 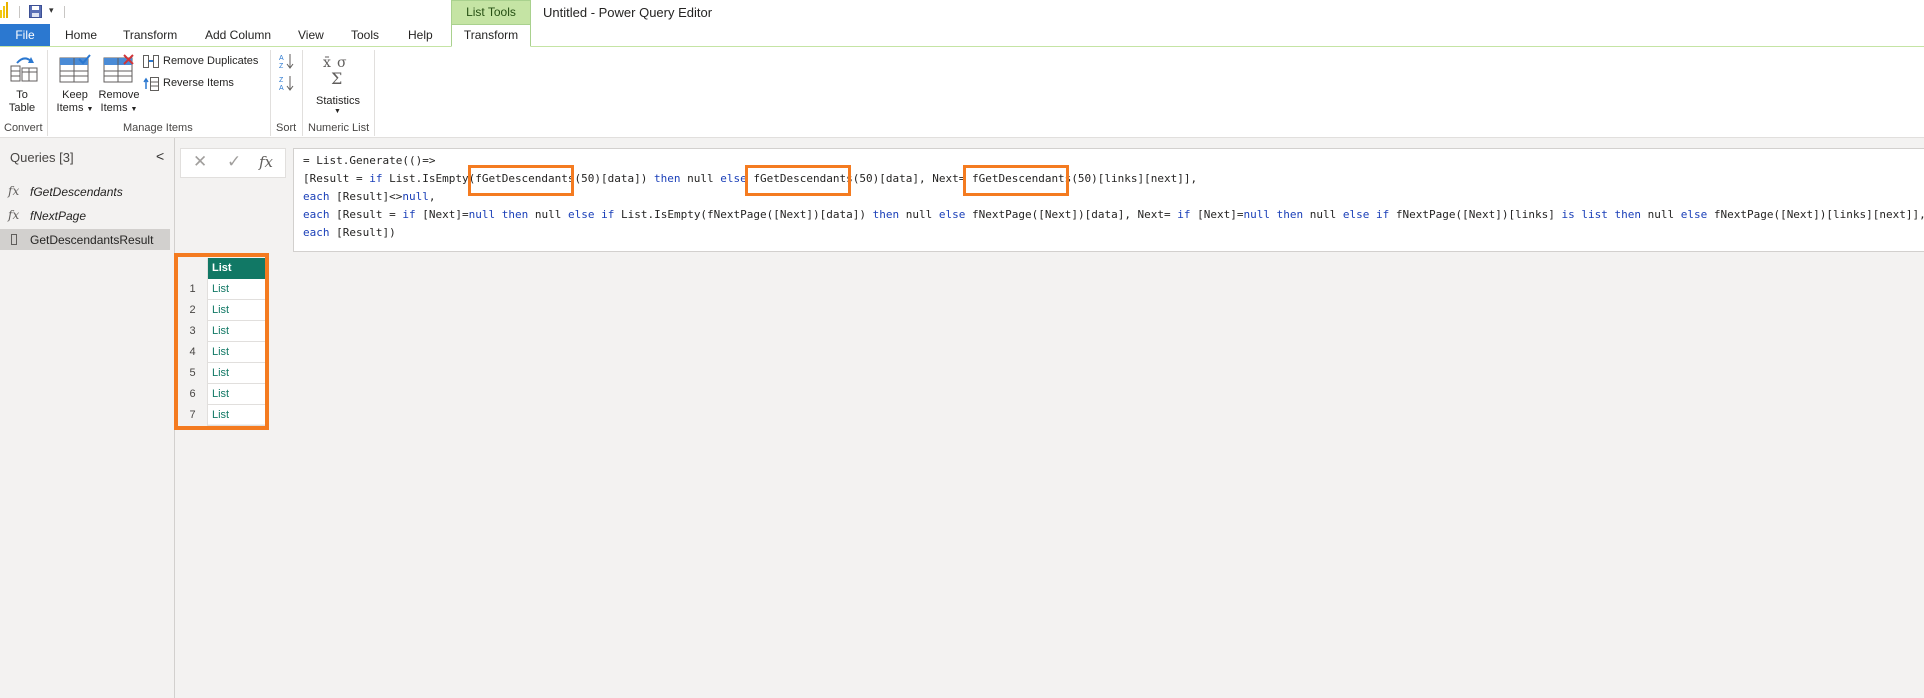 I want to click on query-name: fGetDescendants, so click(x=76, y=192).